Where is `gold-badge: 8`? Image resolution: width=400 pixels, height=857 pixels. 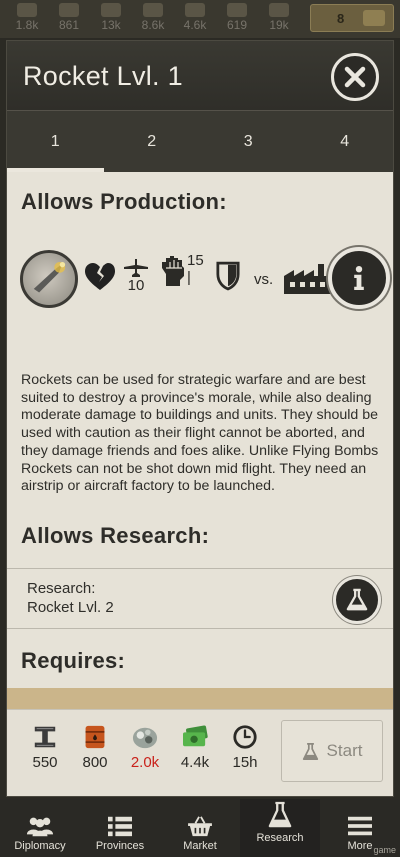
gold-badge: 8 is located at coordinates (352, 18).